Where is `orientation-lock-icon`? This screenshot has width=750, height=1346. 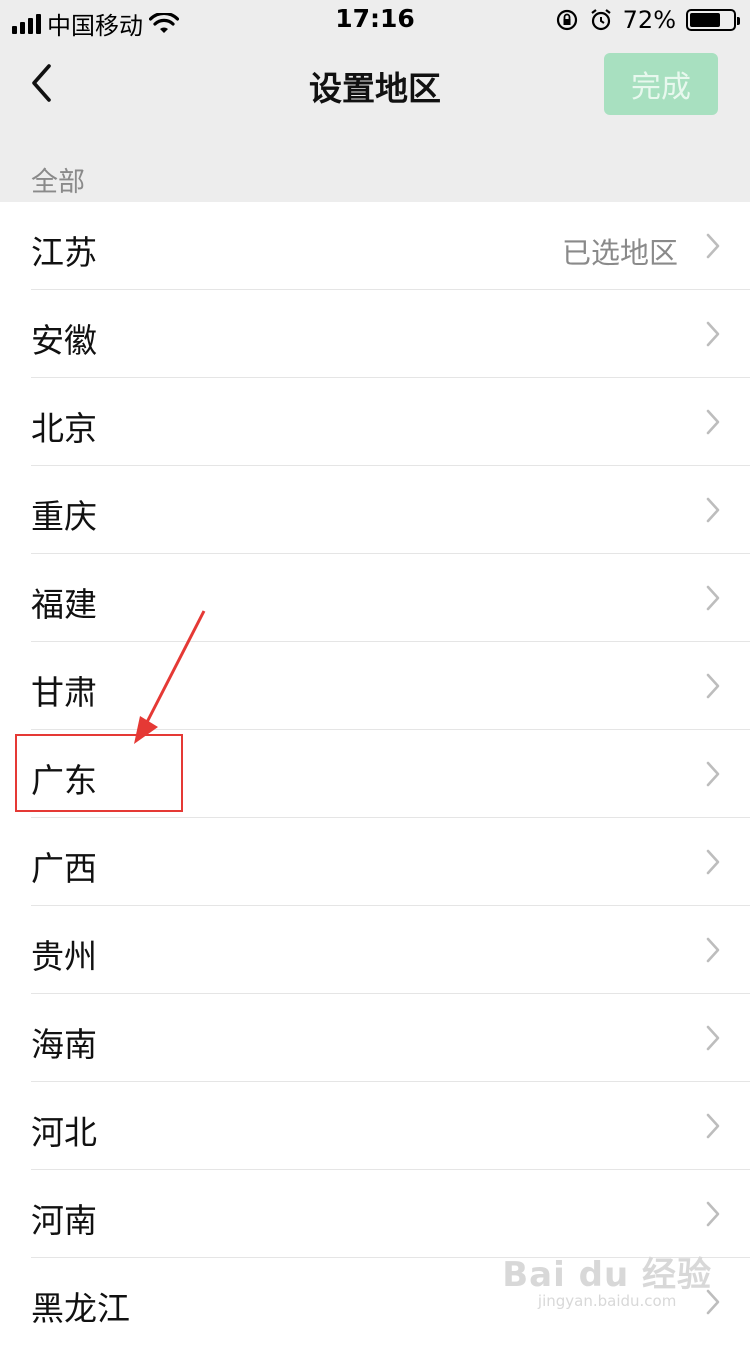 orientation-lock-icon is located at coordinates (566, 20).